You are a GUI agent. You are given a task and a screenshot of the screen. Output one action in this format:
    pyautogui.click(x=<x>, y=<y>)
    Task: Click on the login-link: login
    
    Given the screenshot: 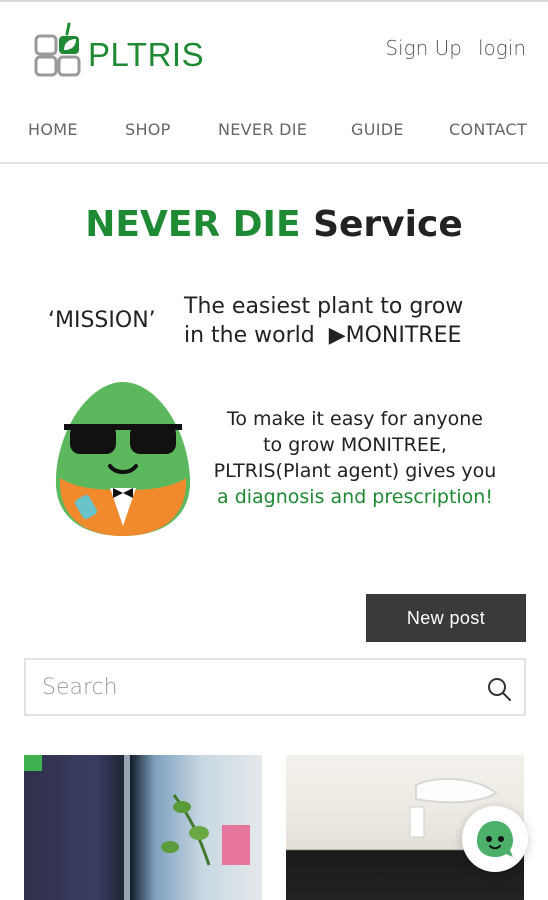 What is the action you would take?
    pyautogui.click(x=502, y=48)
    